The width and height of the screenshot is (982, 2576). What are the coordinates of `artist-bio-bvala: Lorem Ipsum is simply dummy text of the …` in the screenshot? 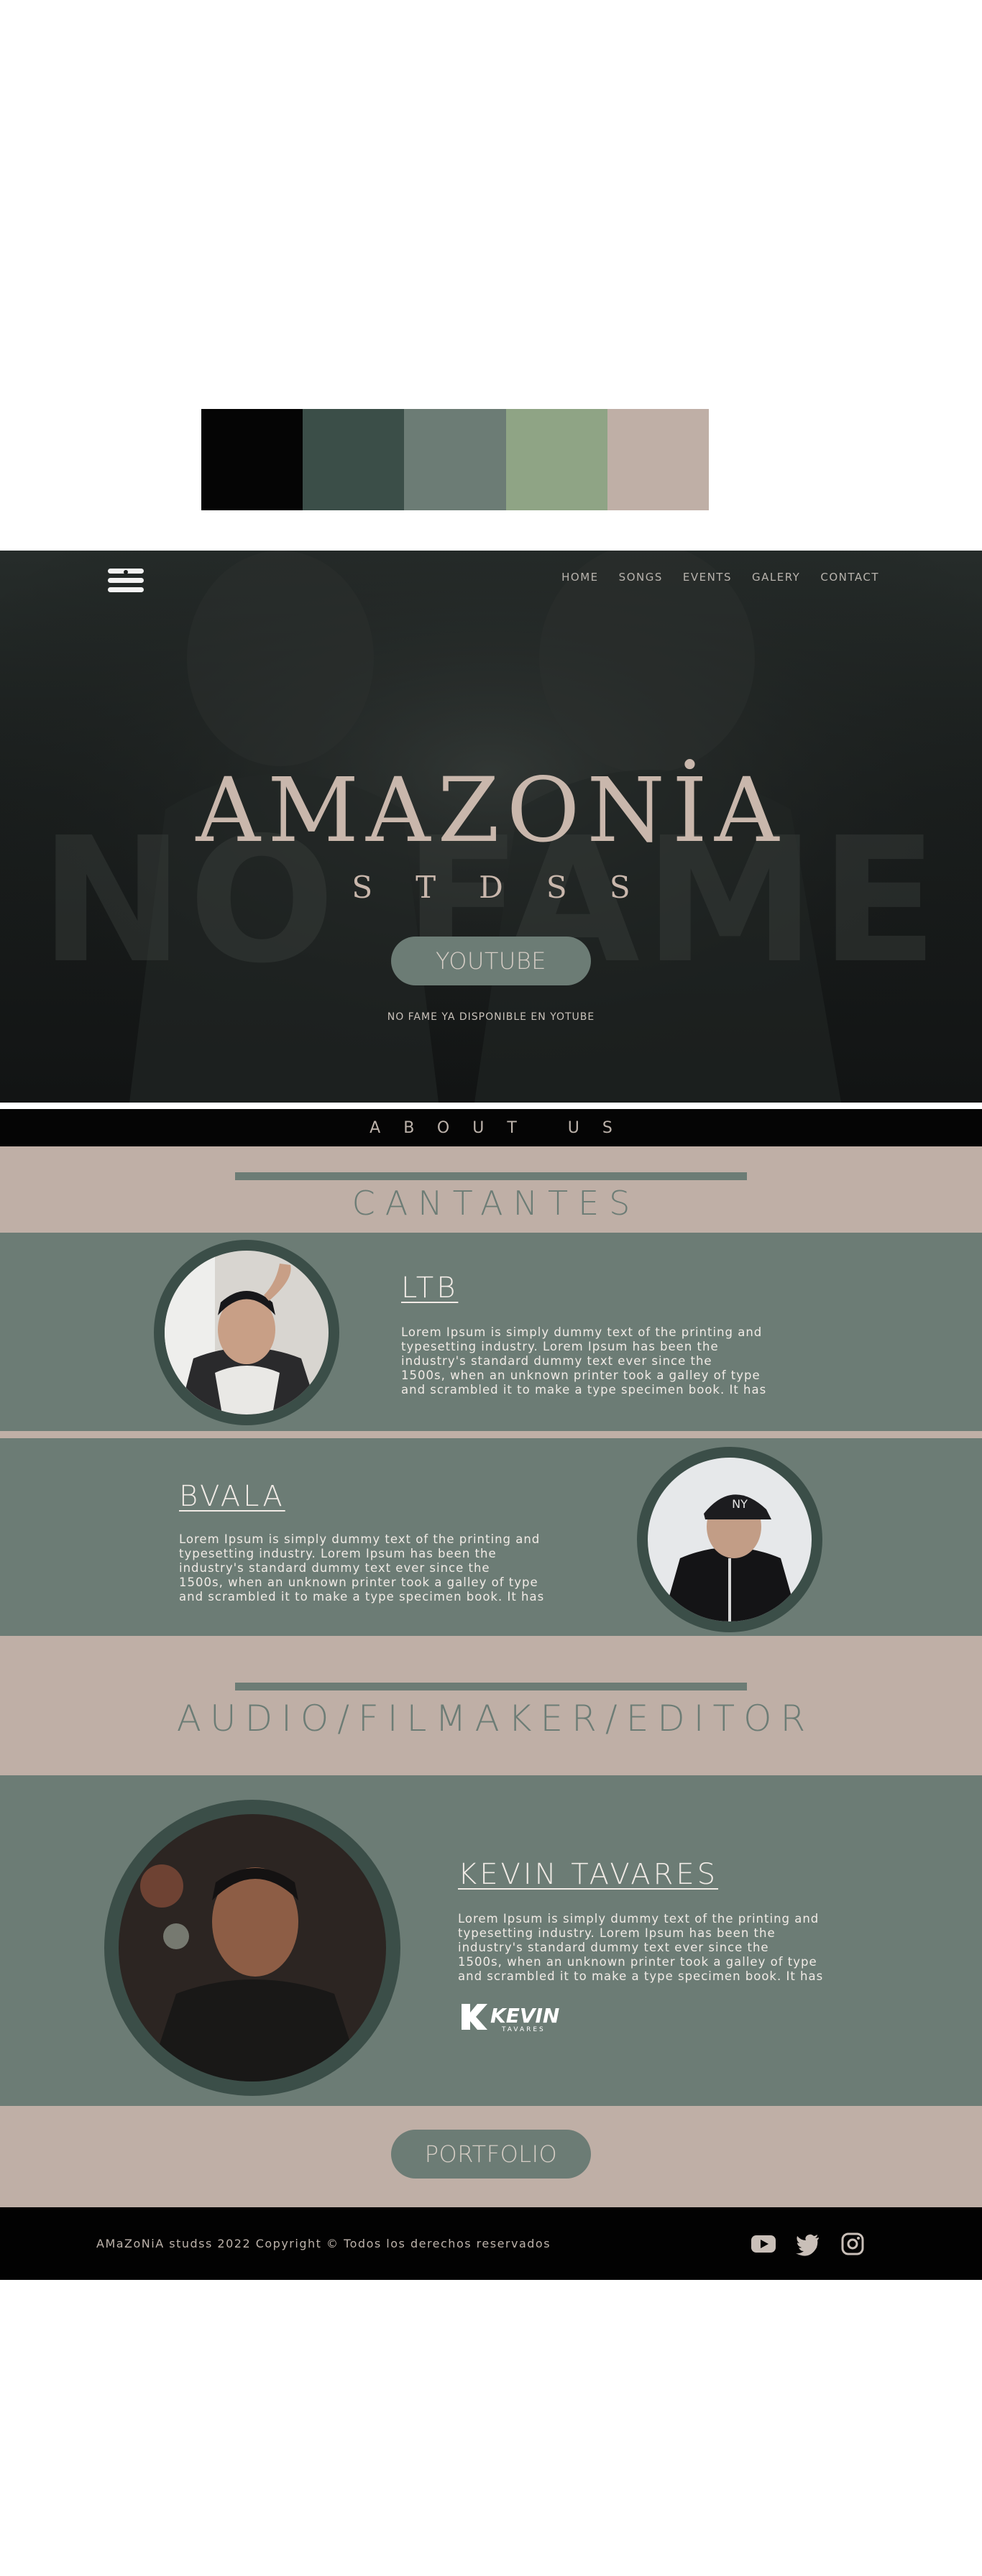 It's located at (362, 1568).